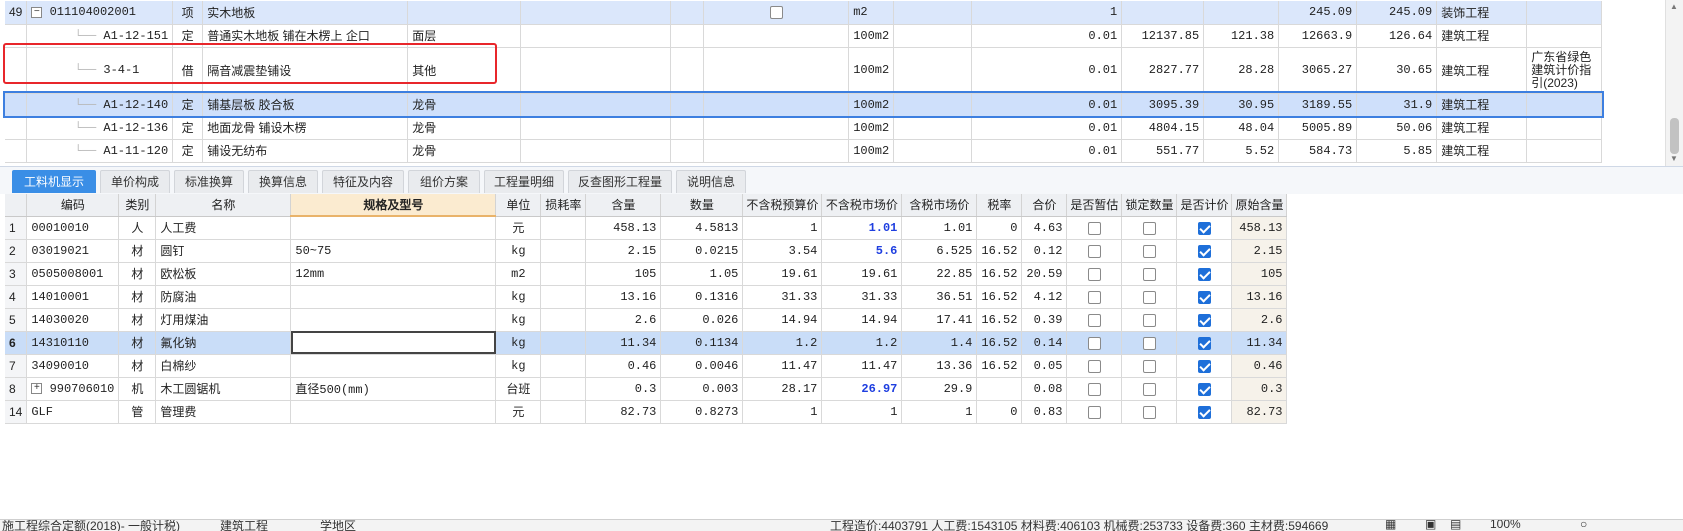 The image size is (1683, 531). What do you see at coordinates (1241, 13) in the screenshot?
I see `bill-total` at bounding box center [1241, 13].